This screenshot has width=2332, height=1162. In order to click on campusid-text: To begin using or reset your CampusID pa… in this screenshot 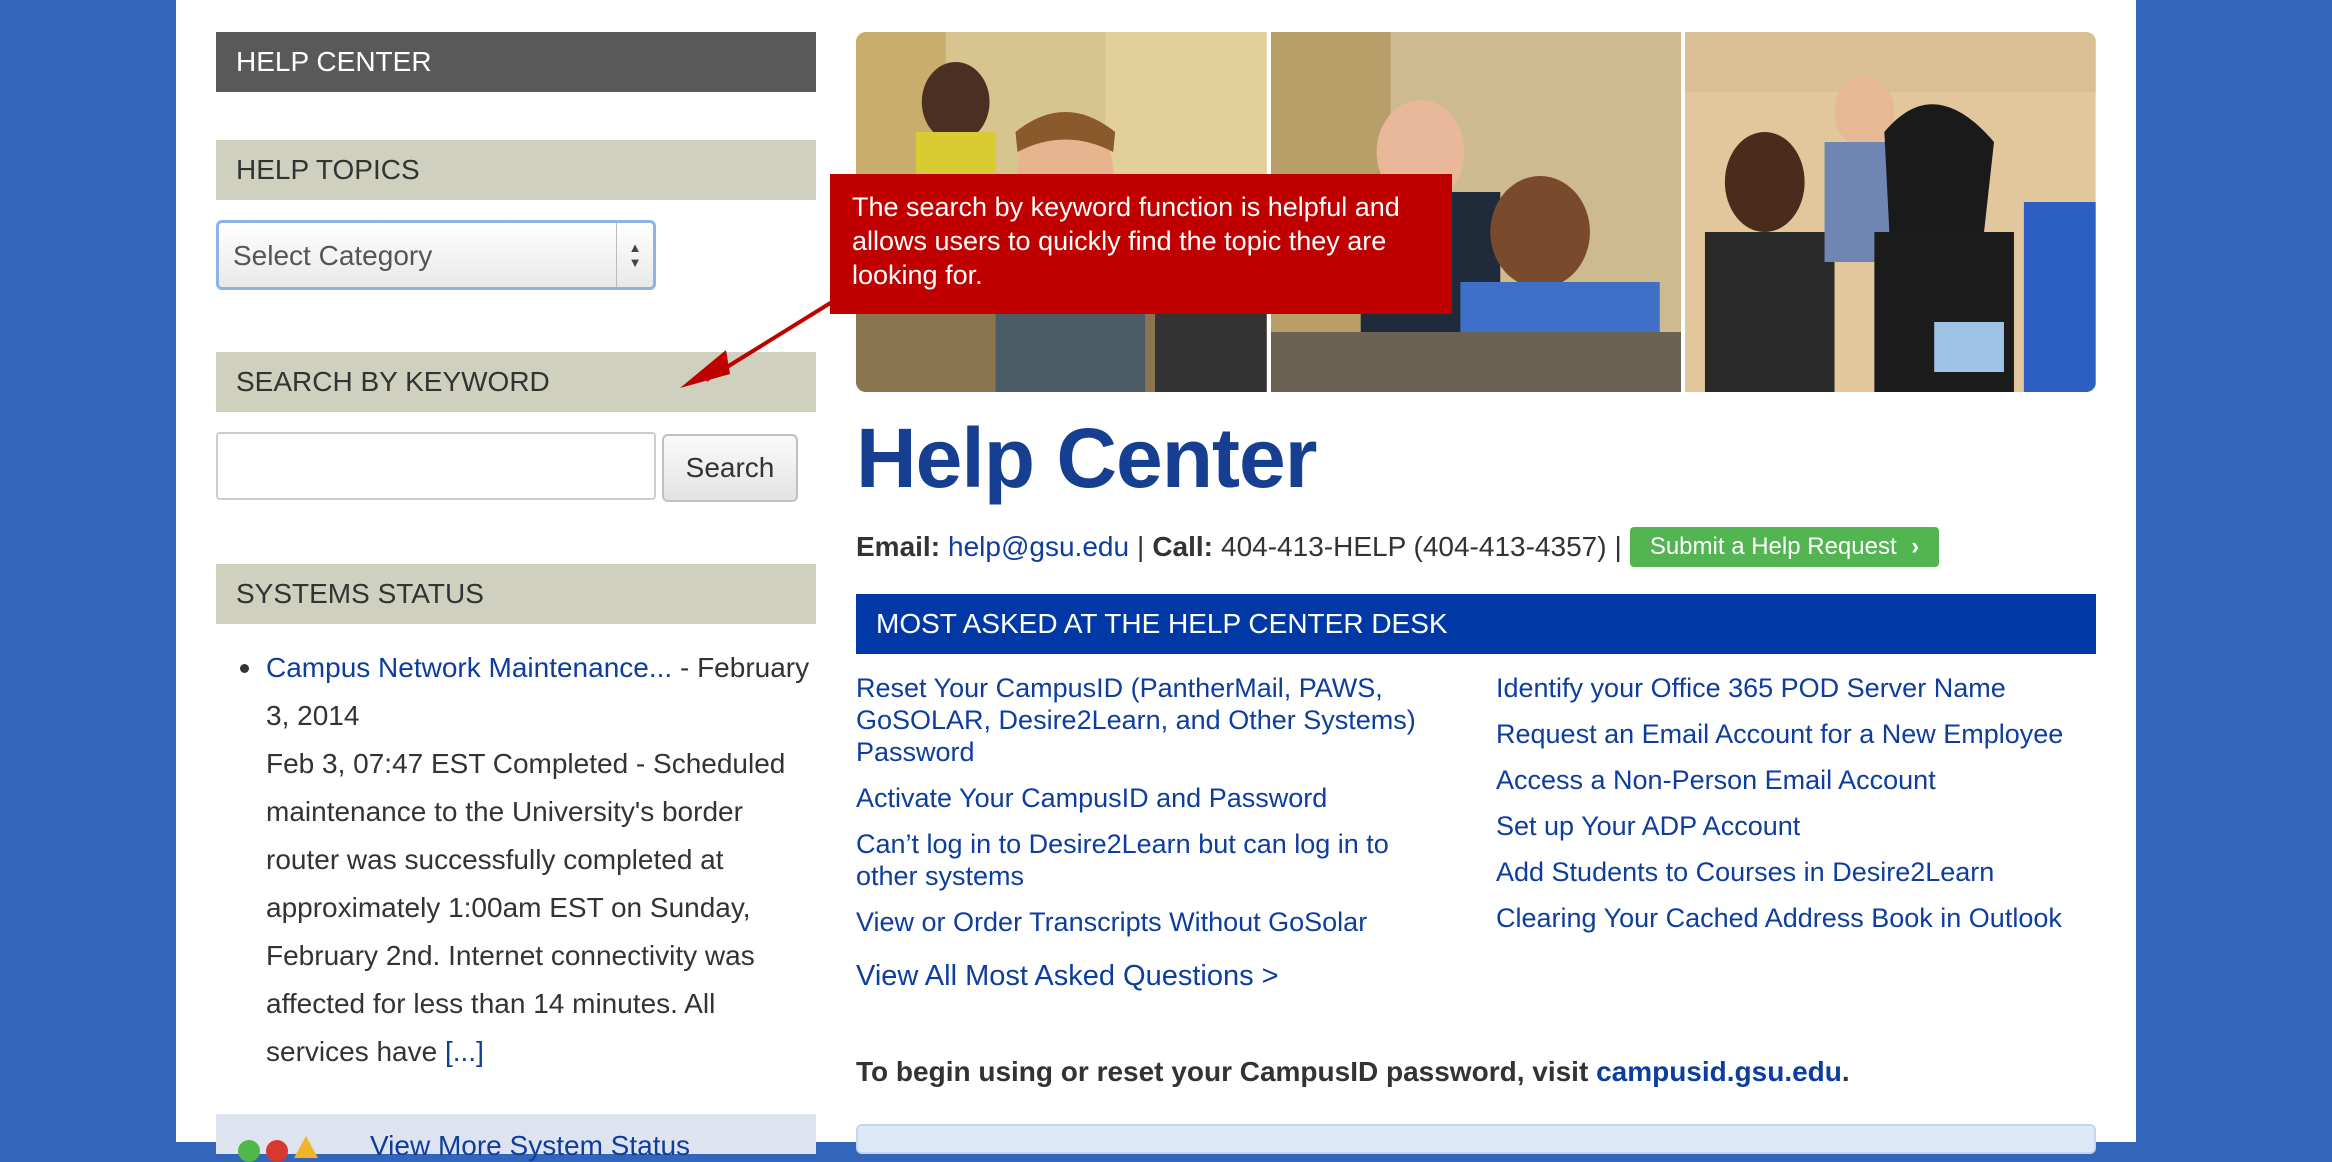, I will do `click(1226, 1071)`.